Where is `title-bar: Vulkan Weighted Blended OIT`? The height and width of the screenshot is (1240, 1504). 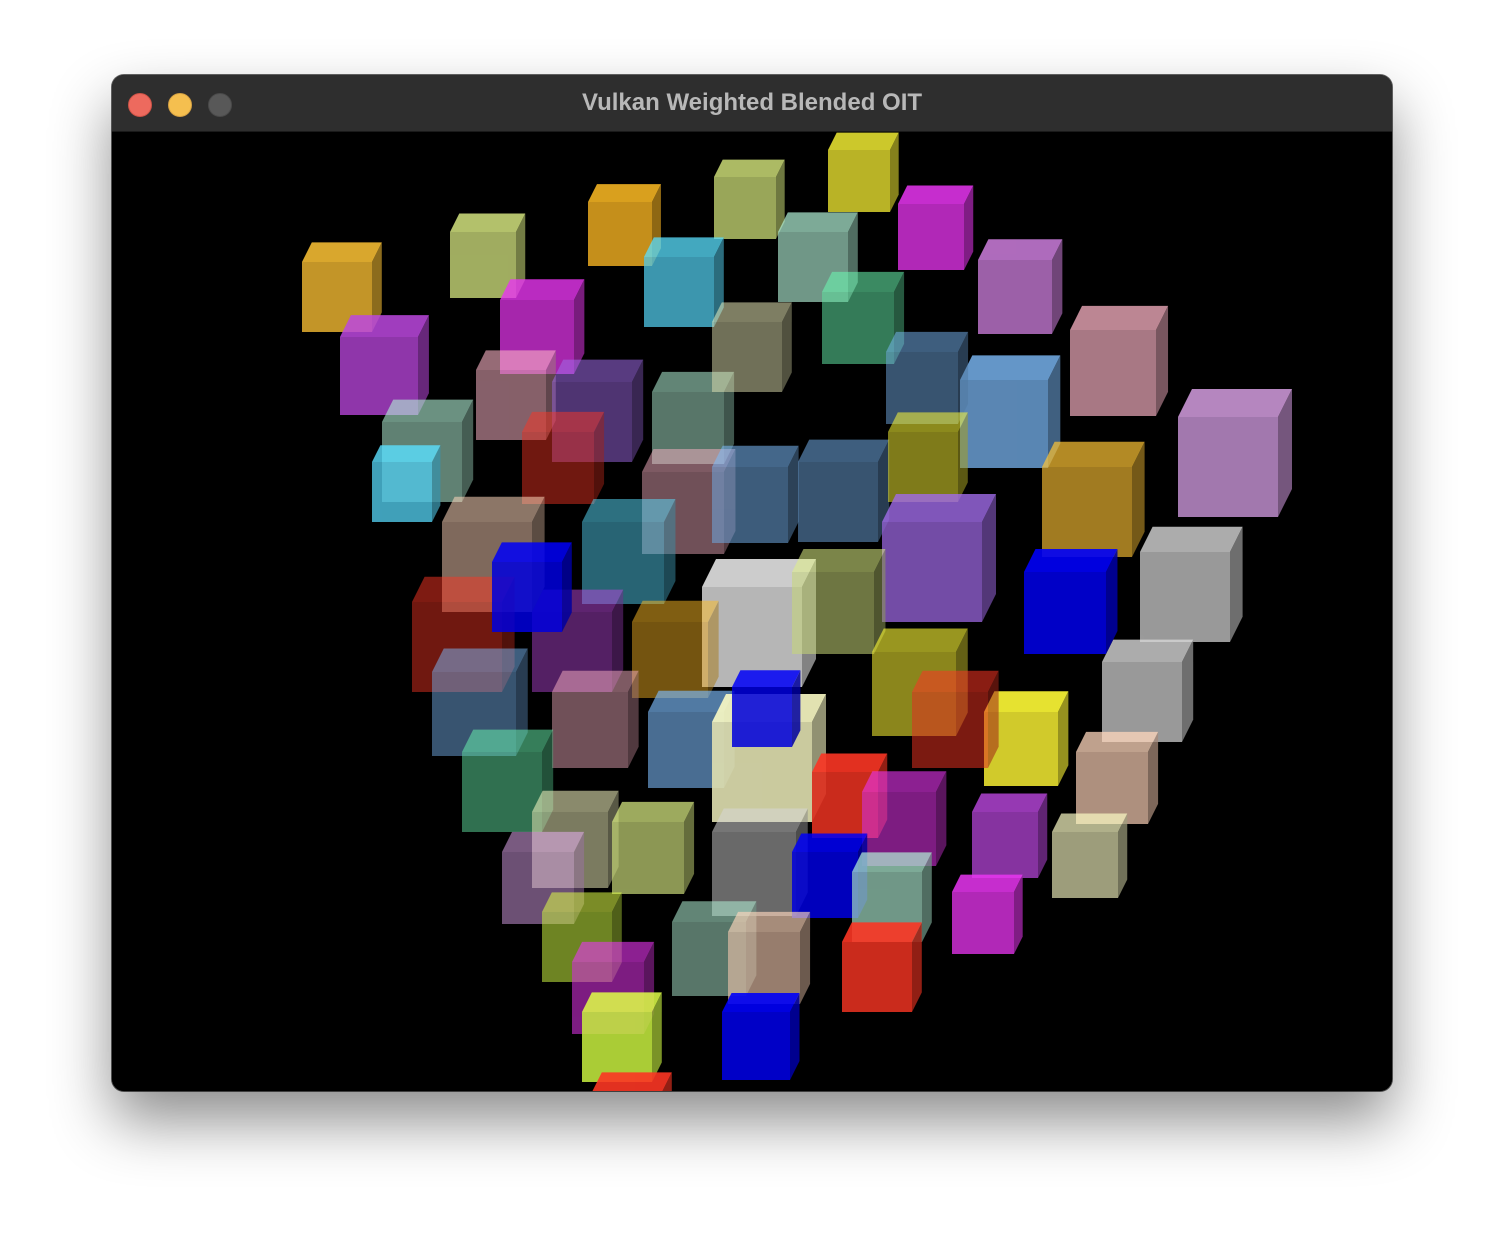 title-bar: Vulkan Weighted Blended OIT is located at coordinates (752, 103).